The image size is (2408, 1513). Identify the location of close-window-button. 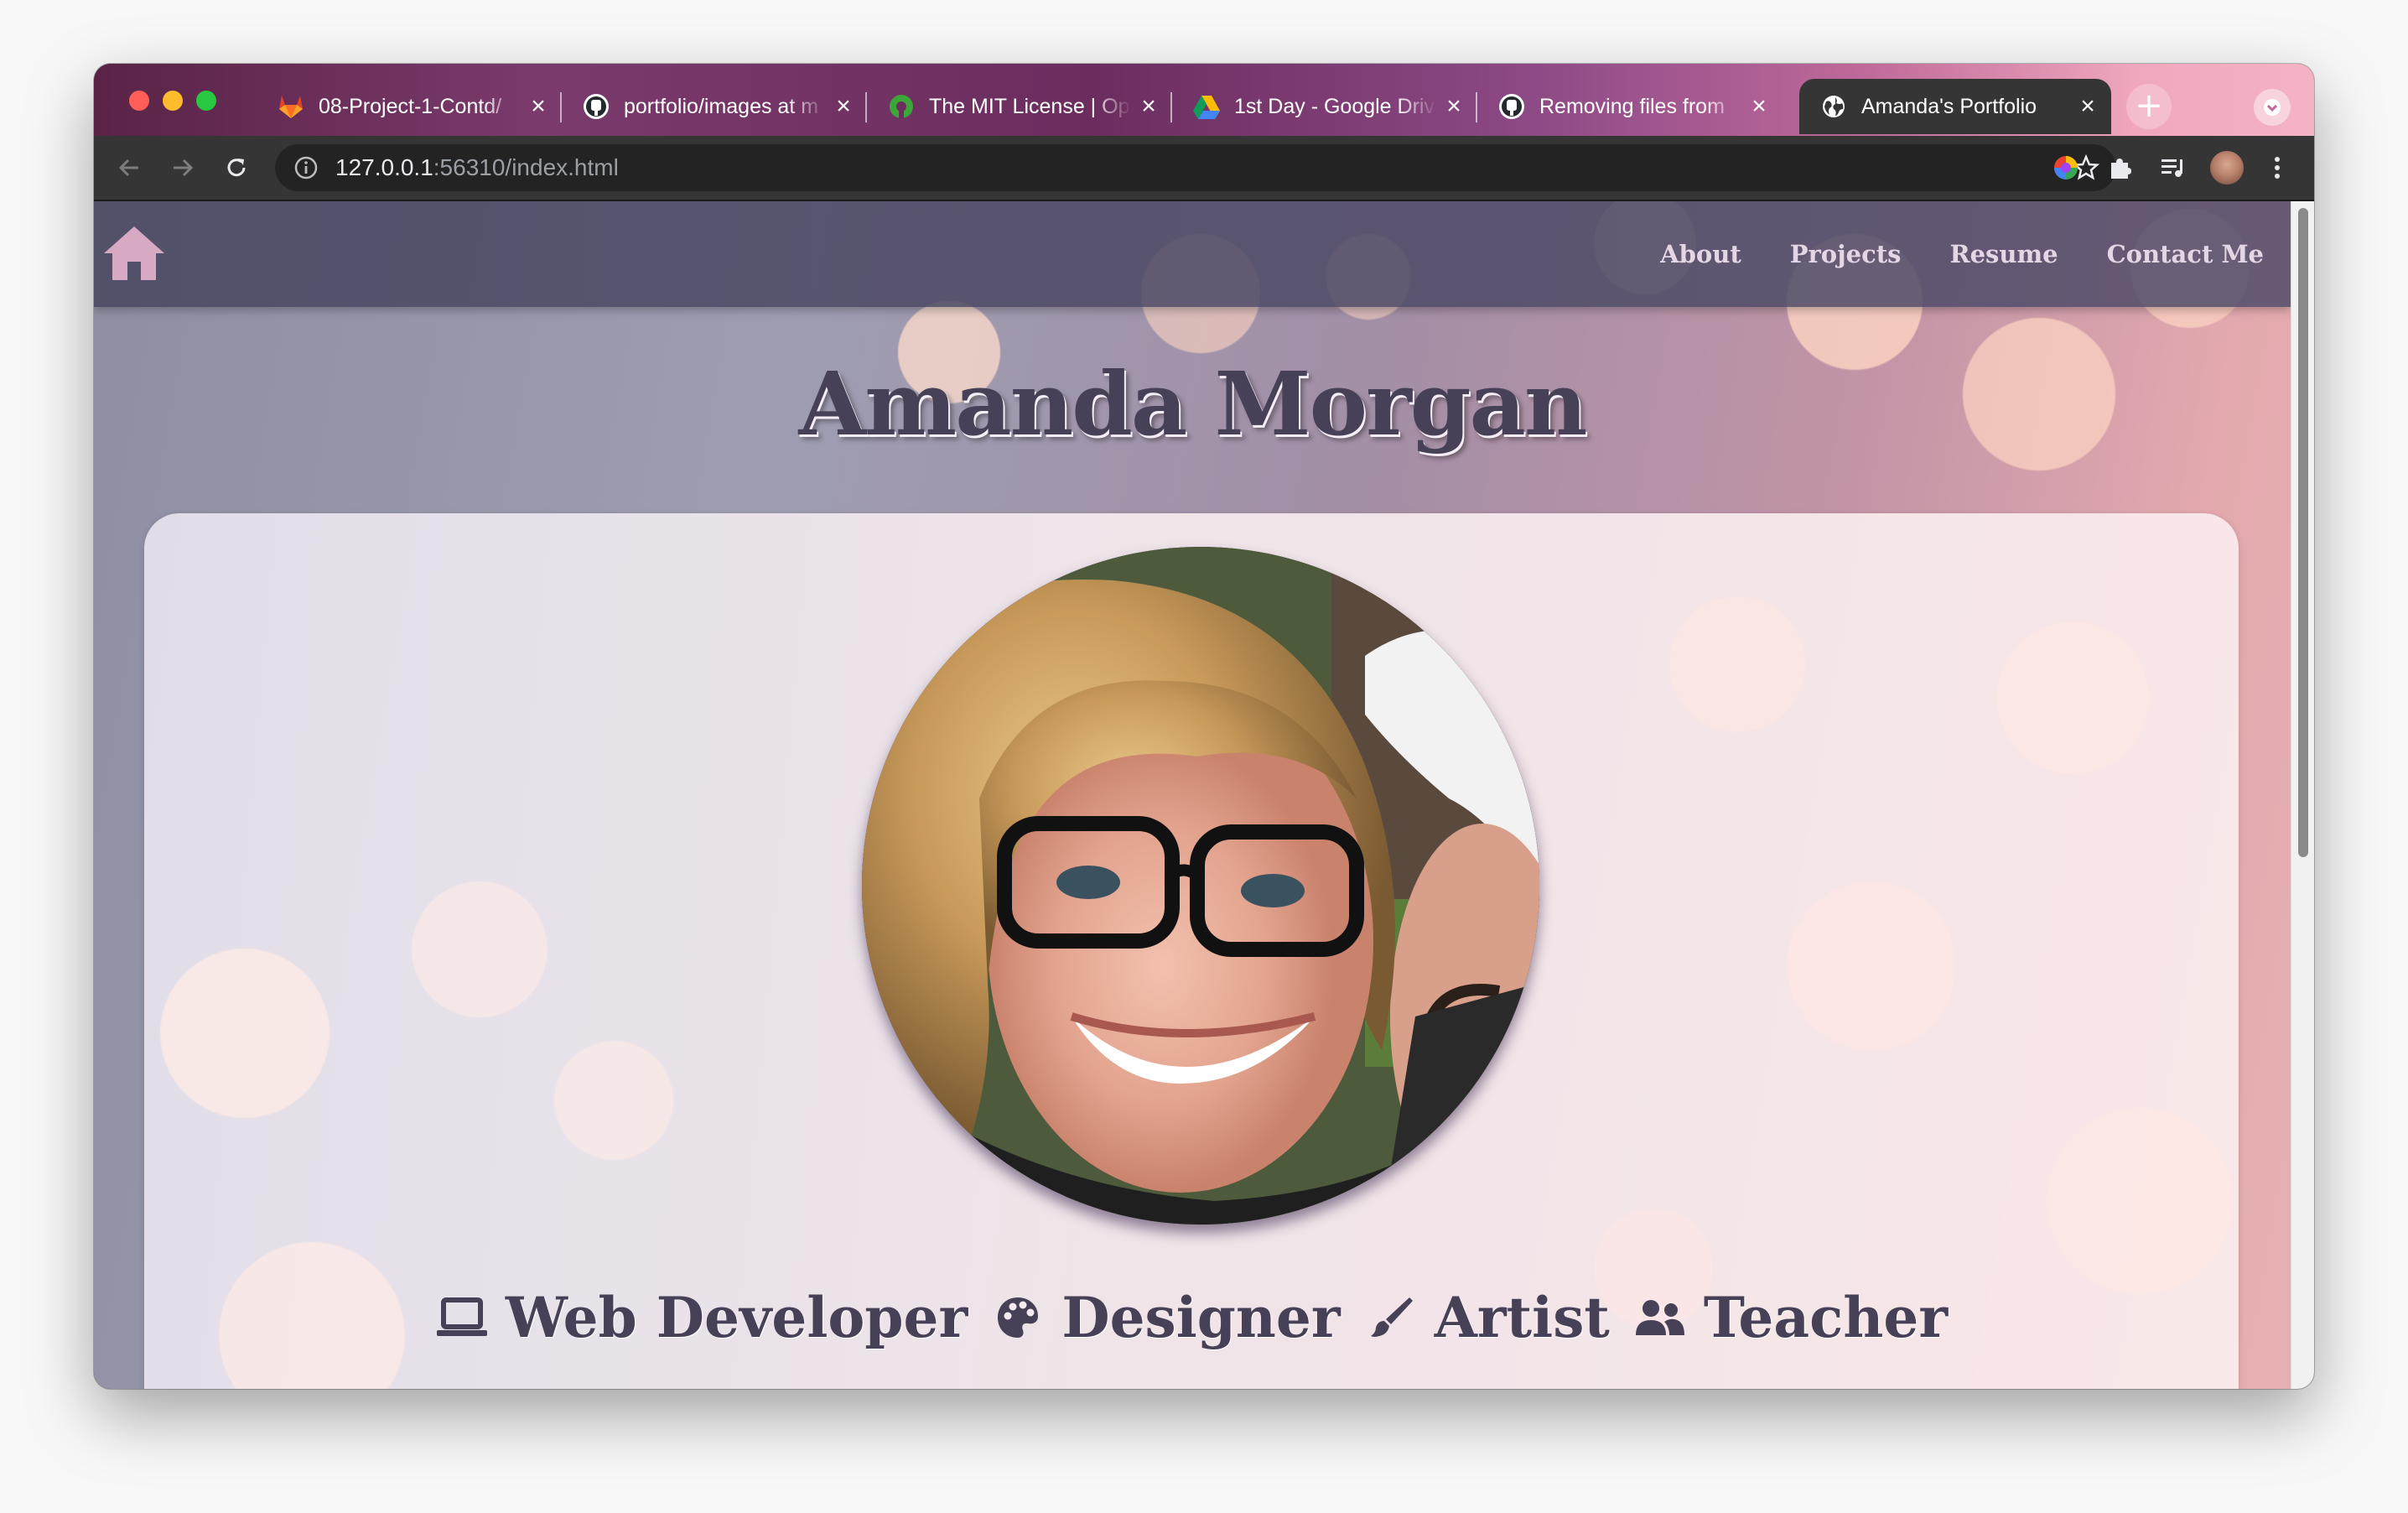
(139, 101).